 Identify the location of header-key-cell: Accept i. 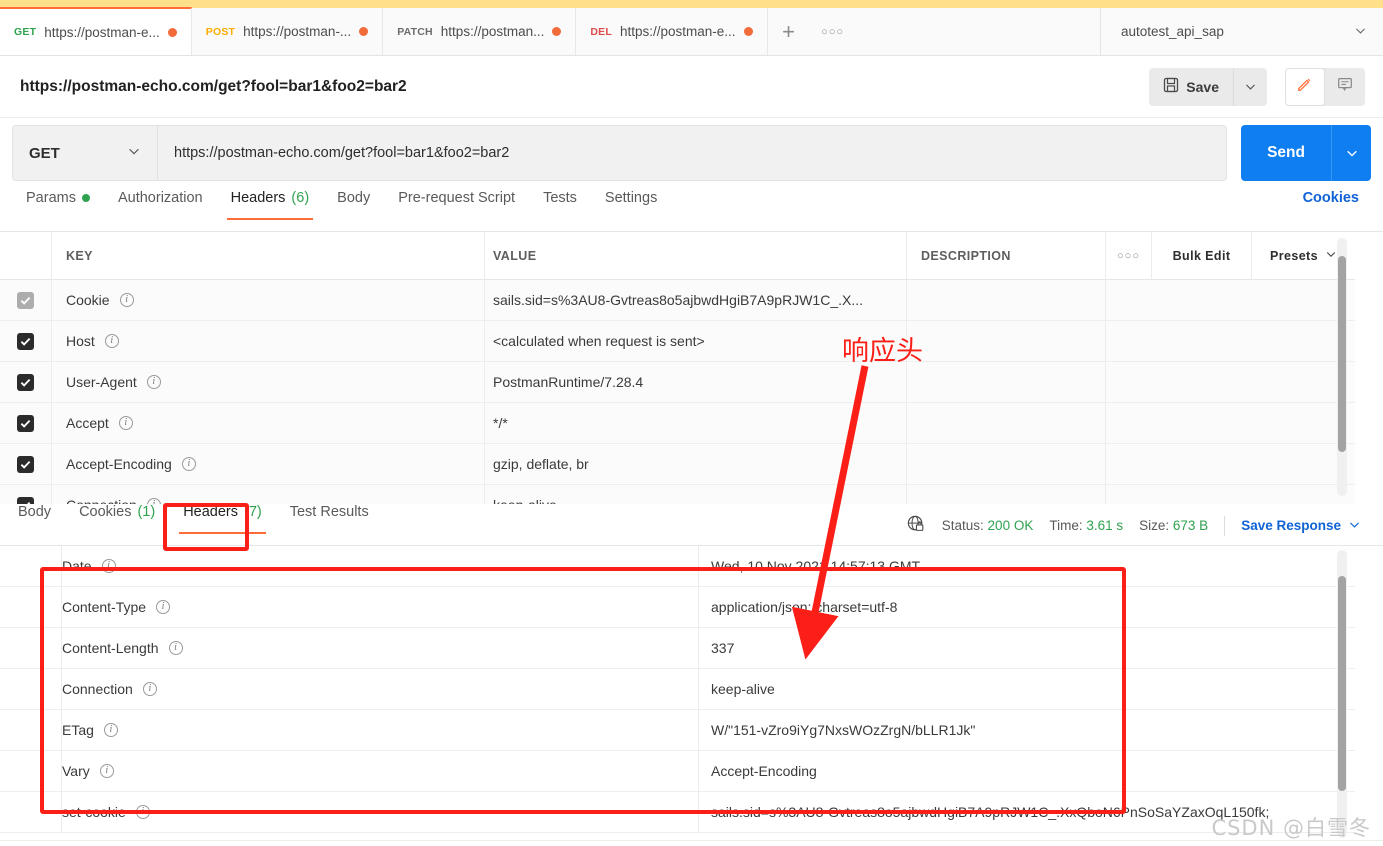
(268, 423).